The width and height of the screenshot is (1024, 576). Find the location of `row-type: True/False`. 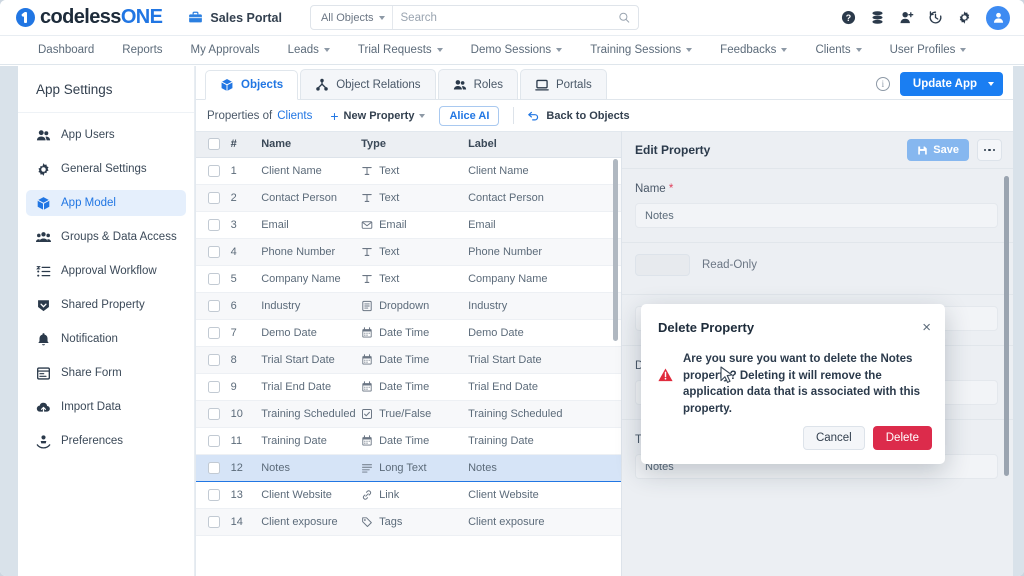

row-type: True/False is located at coordinates (415, 414).